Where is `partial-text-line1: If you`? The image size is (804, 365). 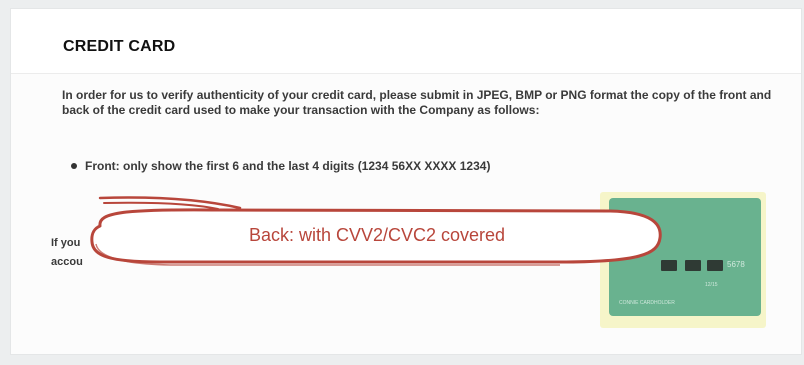
partial-text-line1: If you is located at coordinates (66, 243).